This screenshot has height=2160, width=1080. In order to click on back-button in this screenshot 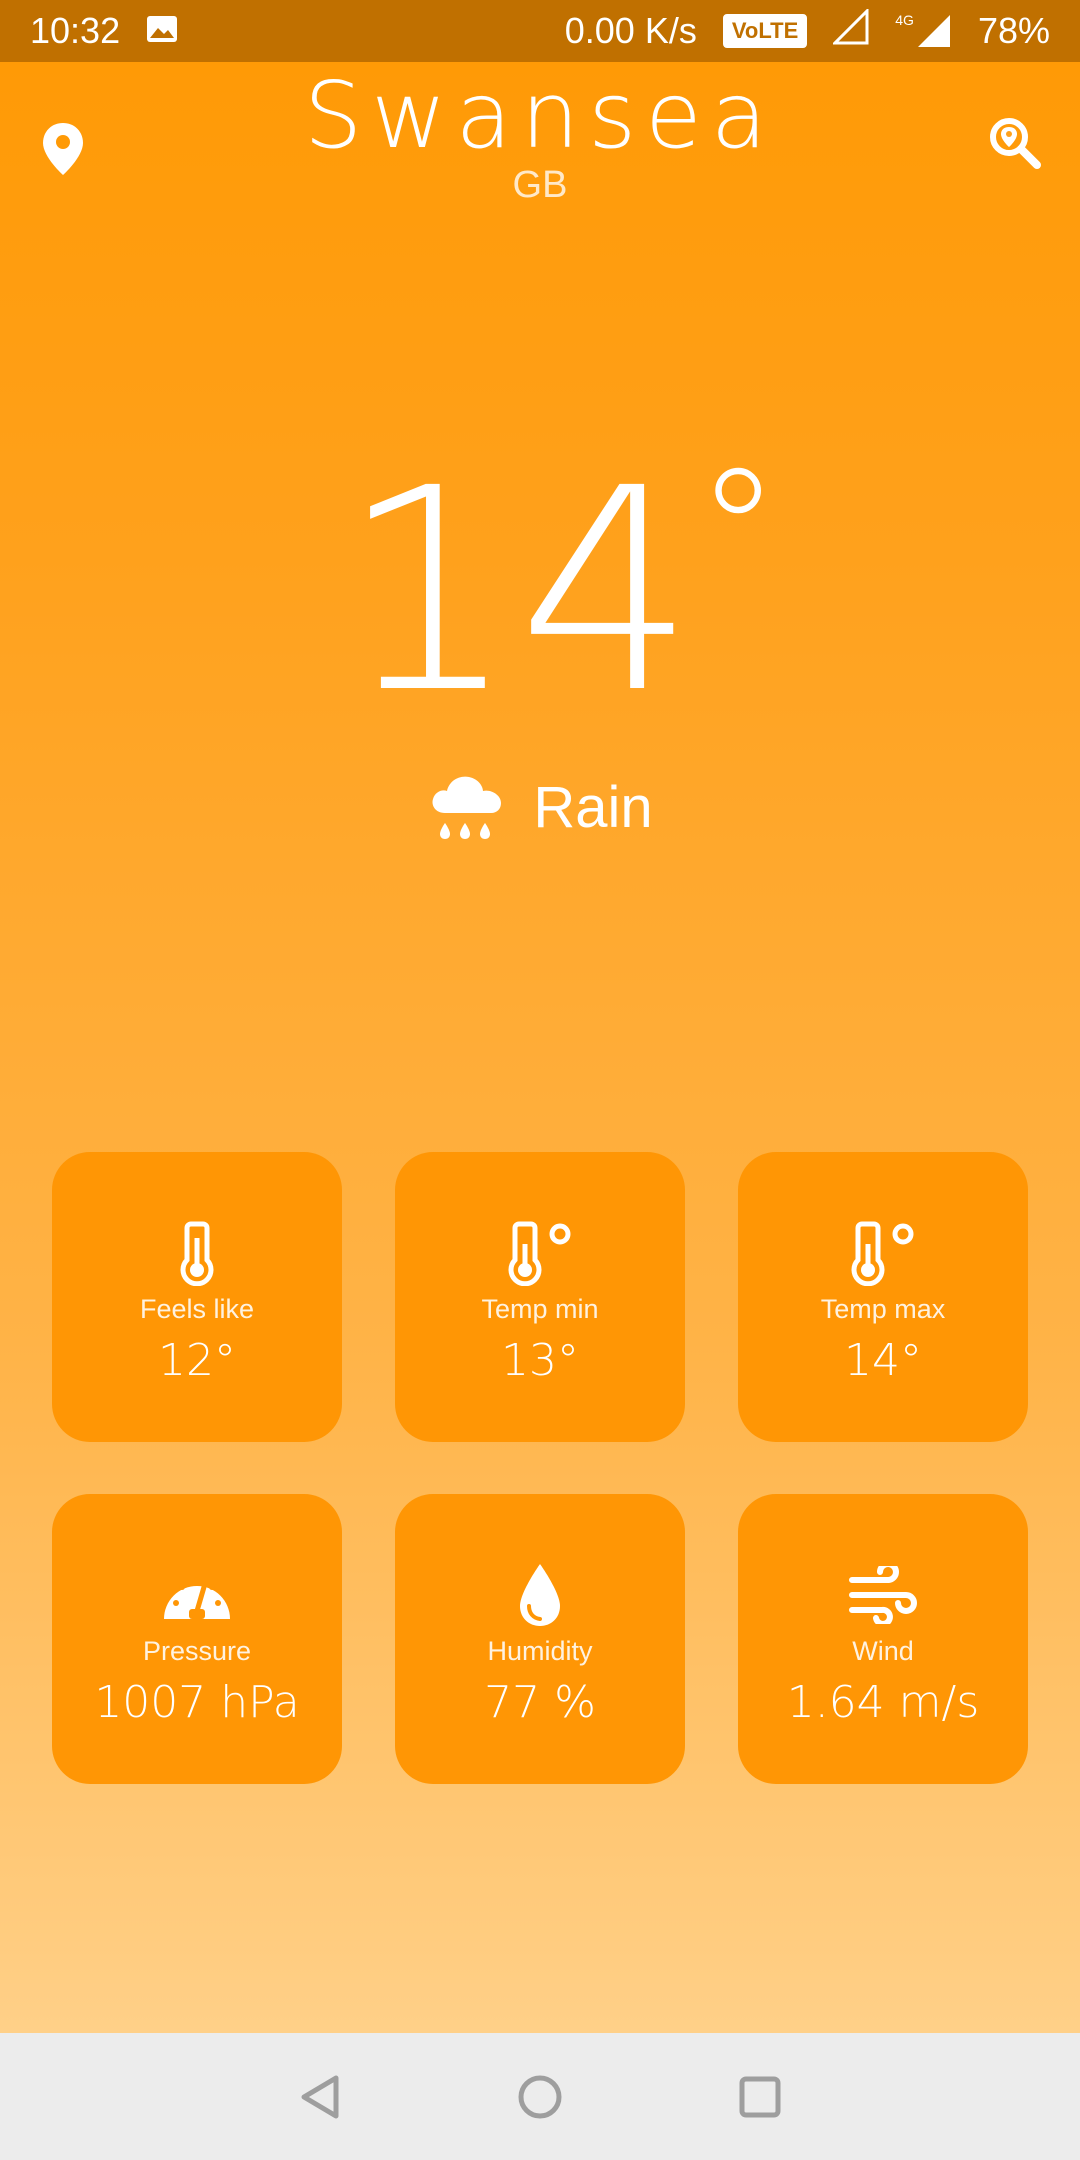, I will do `click(320, 2097)`.